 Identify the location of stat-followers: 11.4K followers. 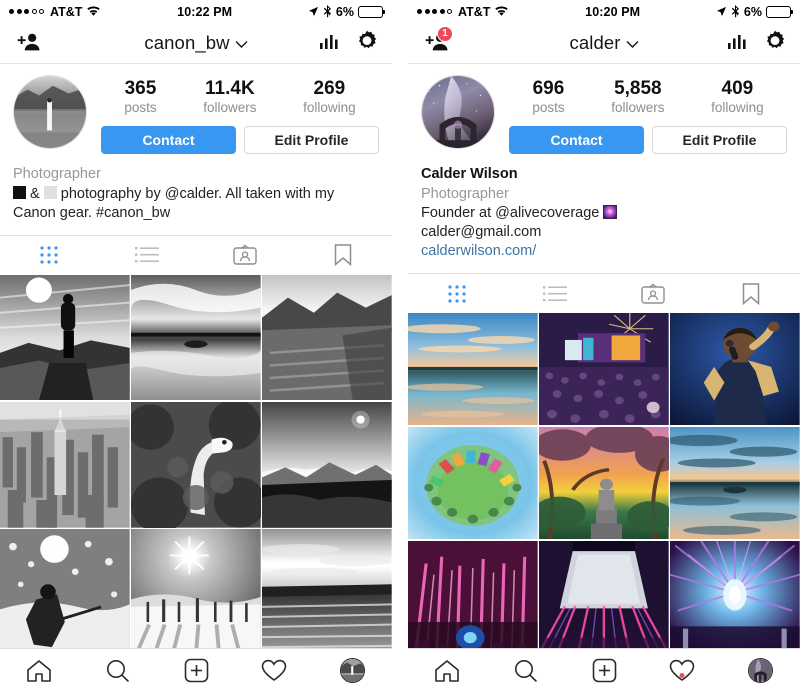
(229, 96).